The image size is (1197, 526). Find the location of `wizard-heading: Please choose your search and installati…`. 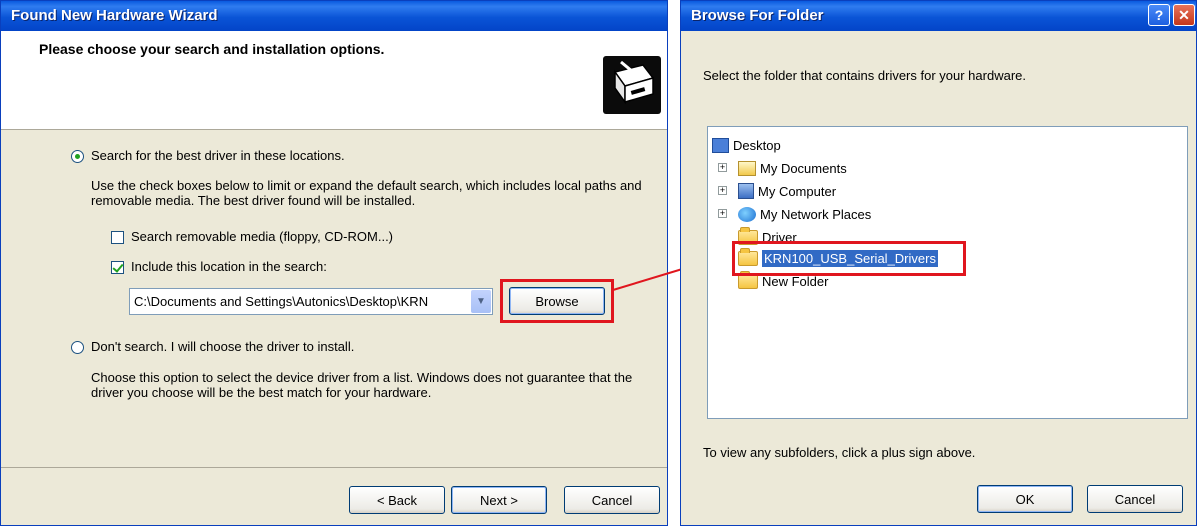

wizard-heading: Please choose your search and installati… is located at coordinates (212, 49).